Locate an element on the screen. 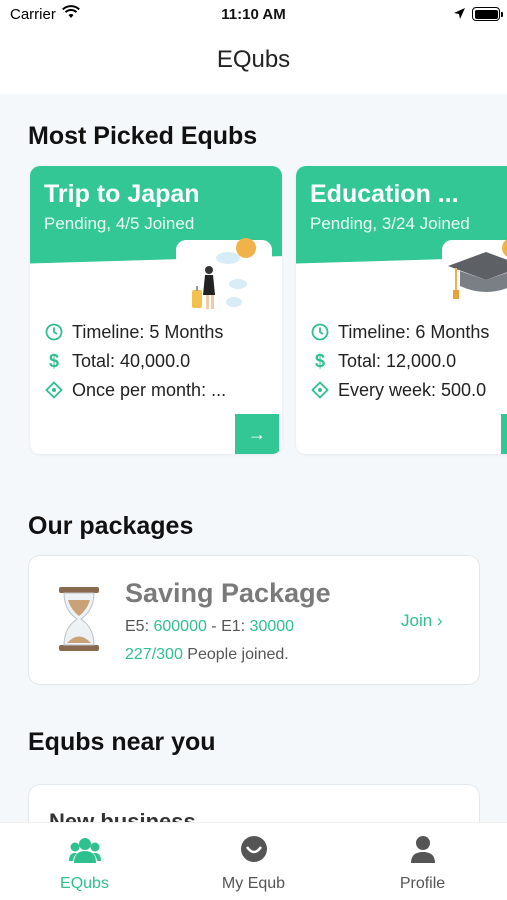  near-equb-card: New business is located at coordinates (254, 803).